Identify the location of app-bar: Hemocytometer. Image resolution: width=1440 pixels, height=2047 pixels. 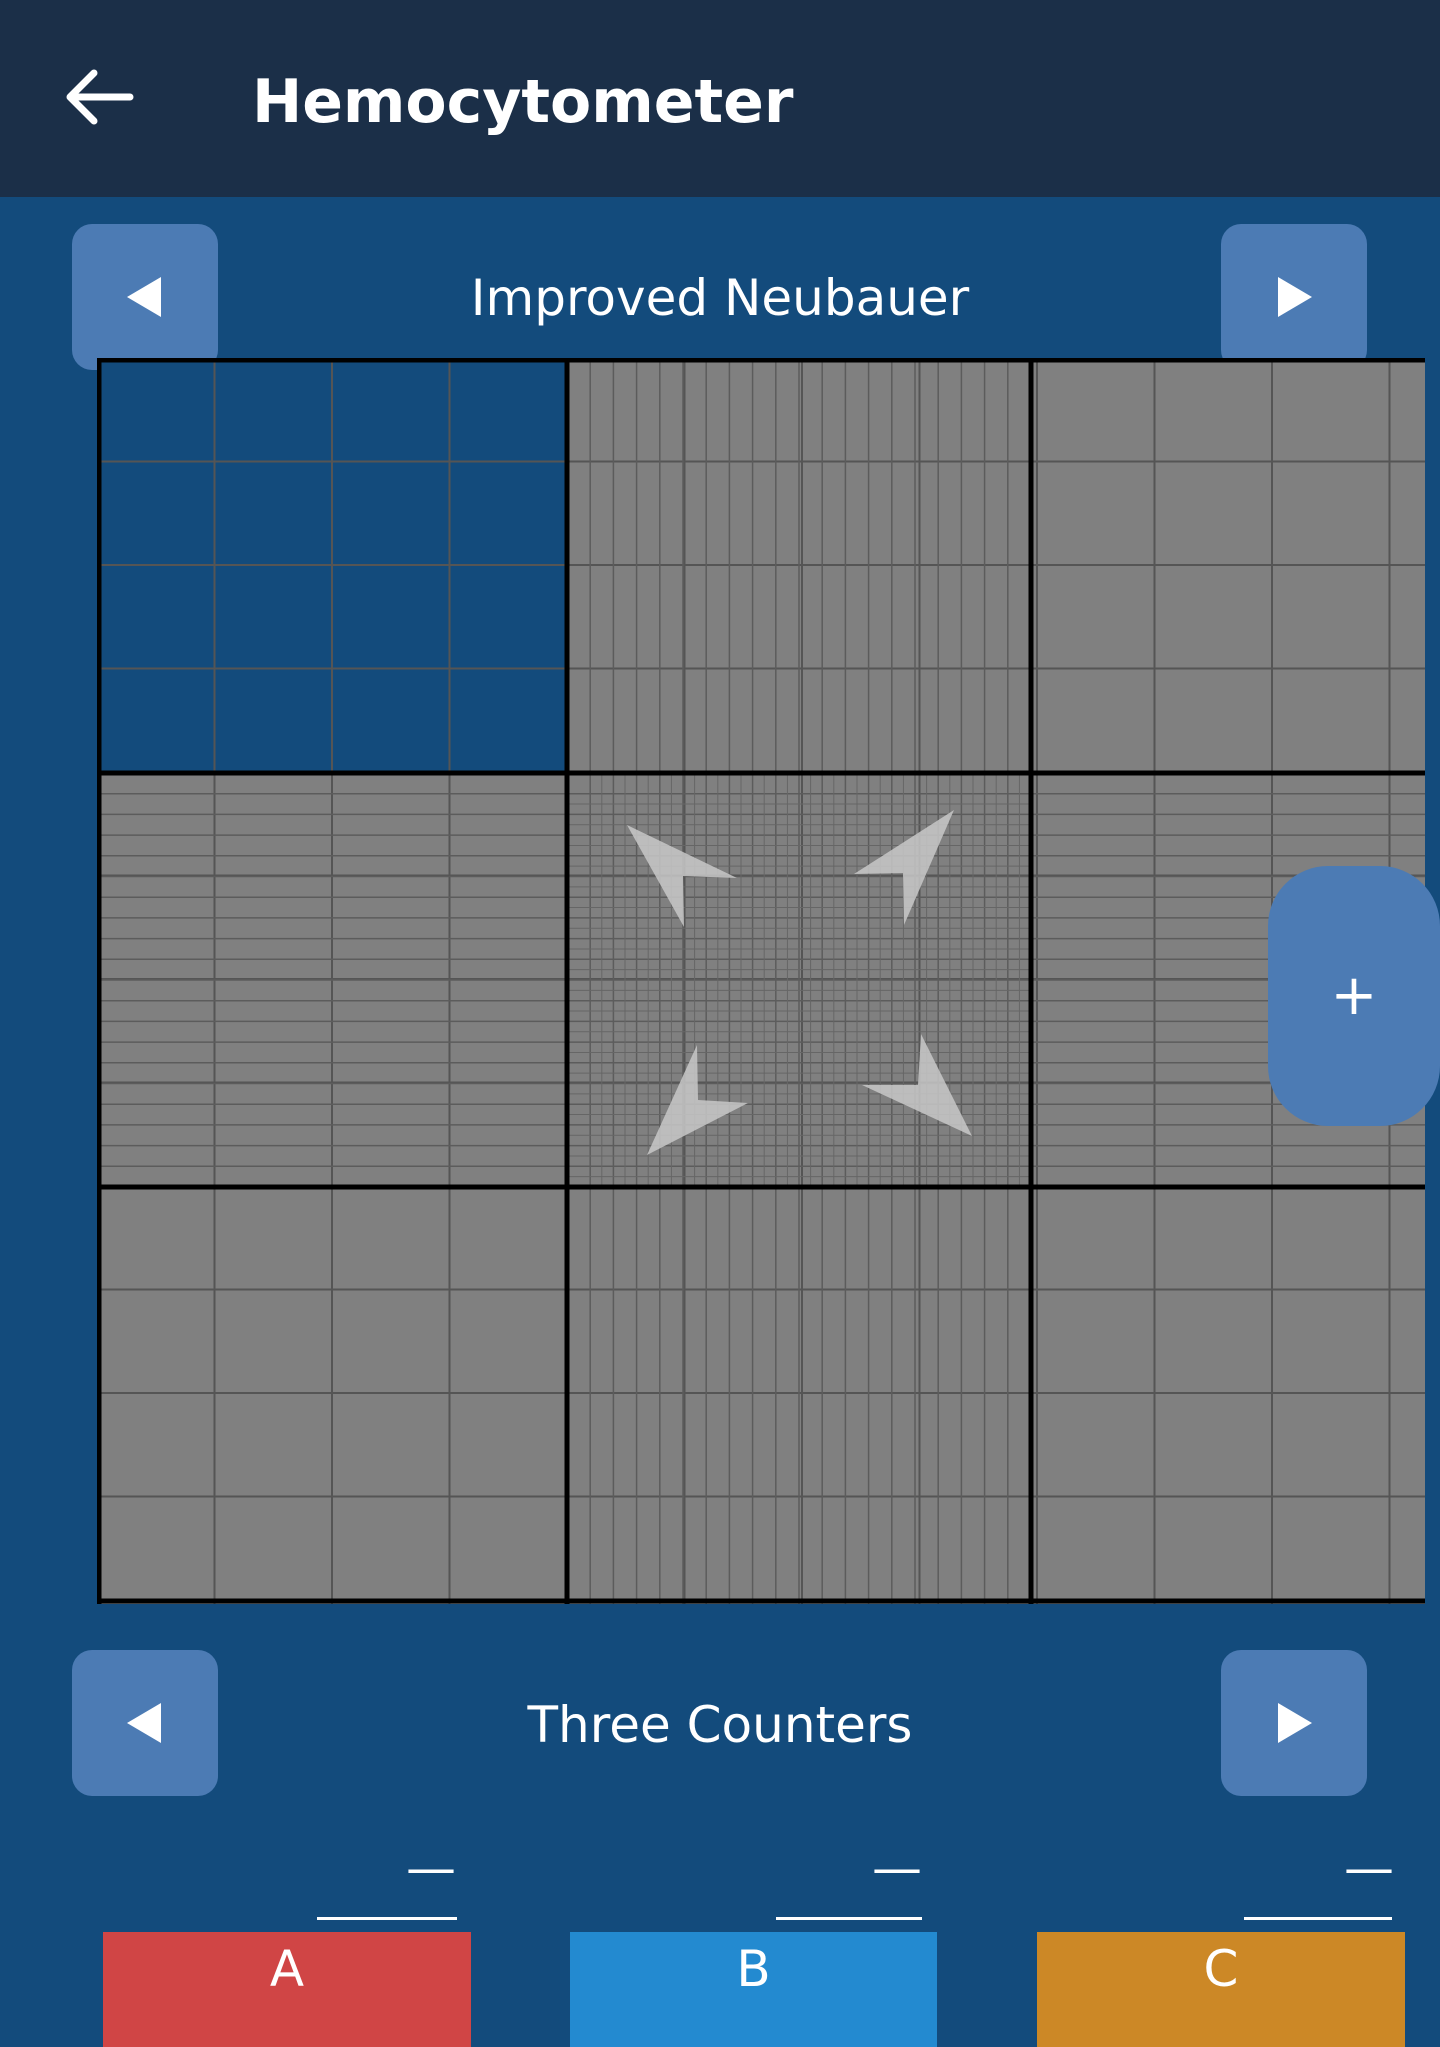
(720, 98).